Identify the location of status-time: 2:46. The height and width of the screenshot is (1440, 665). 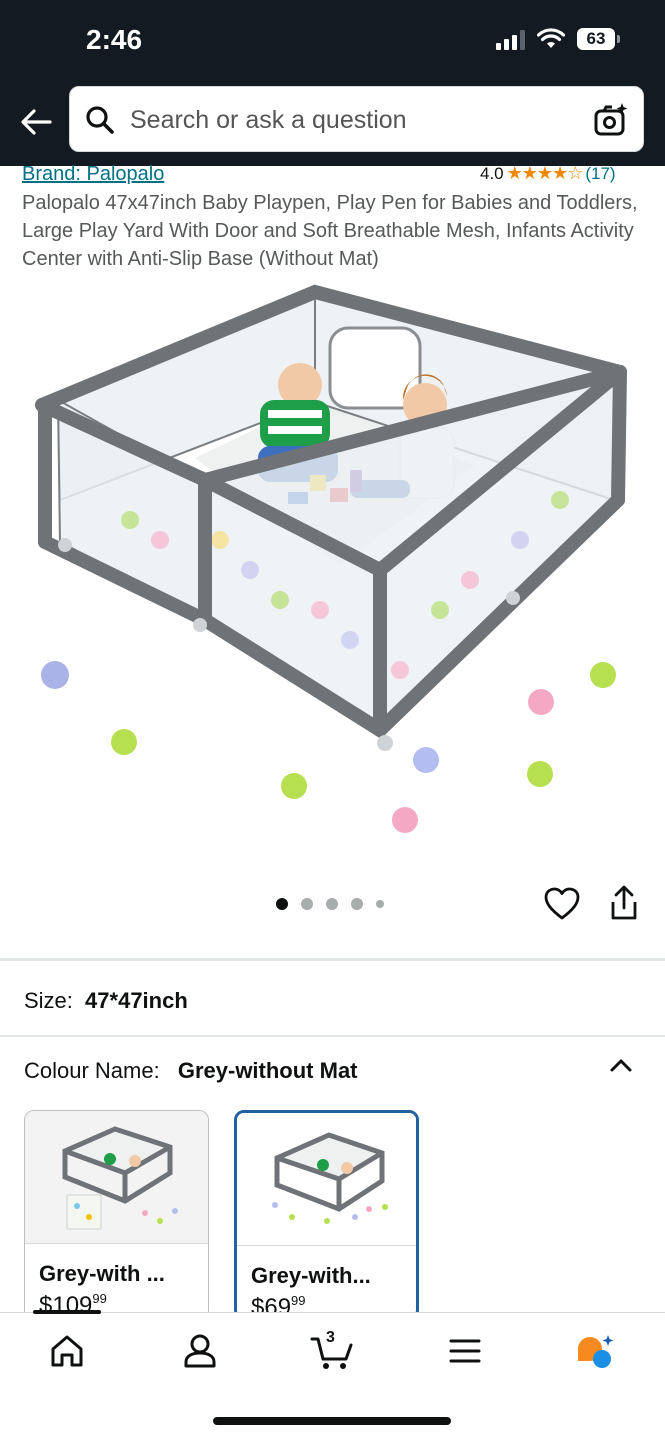
(114, 39).